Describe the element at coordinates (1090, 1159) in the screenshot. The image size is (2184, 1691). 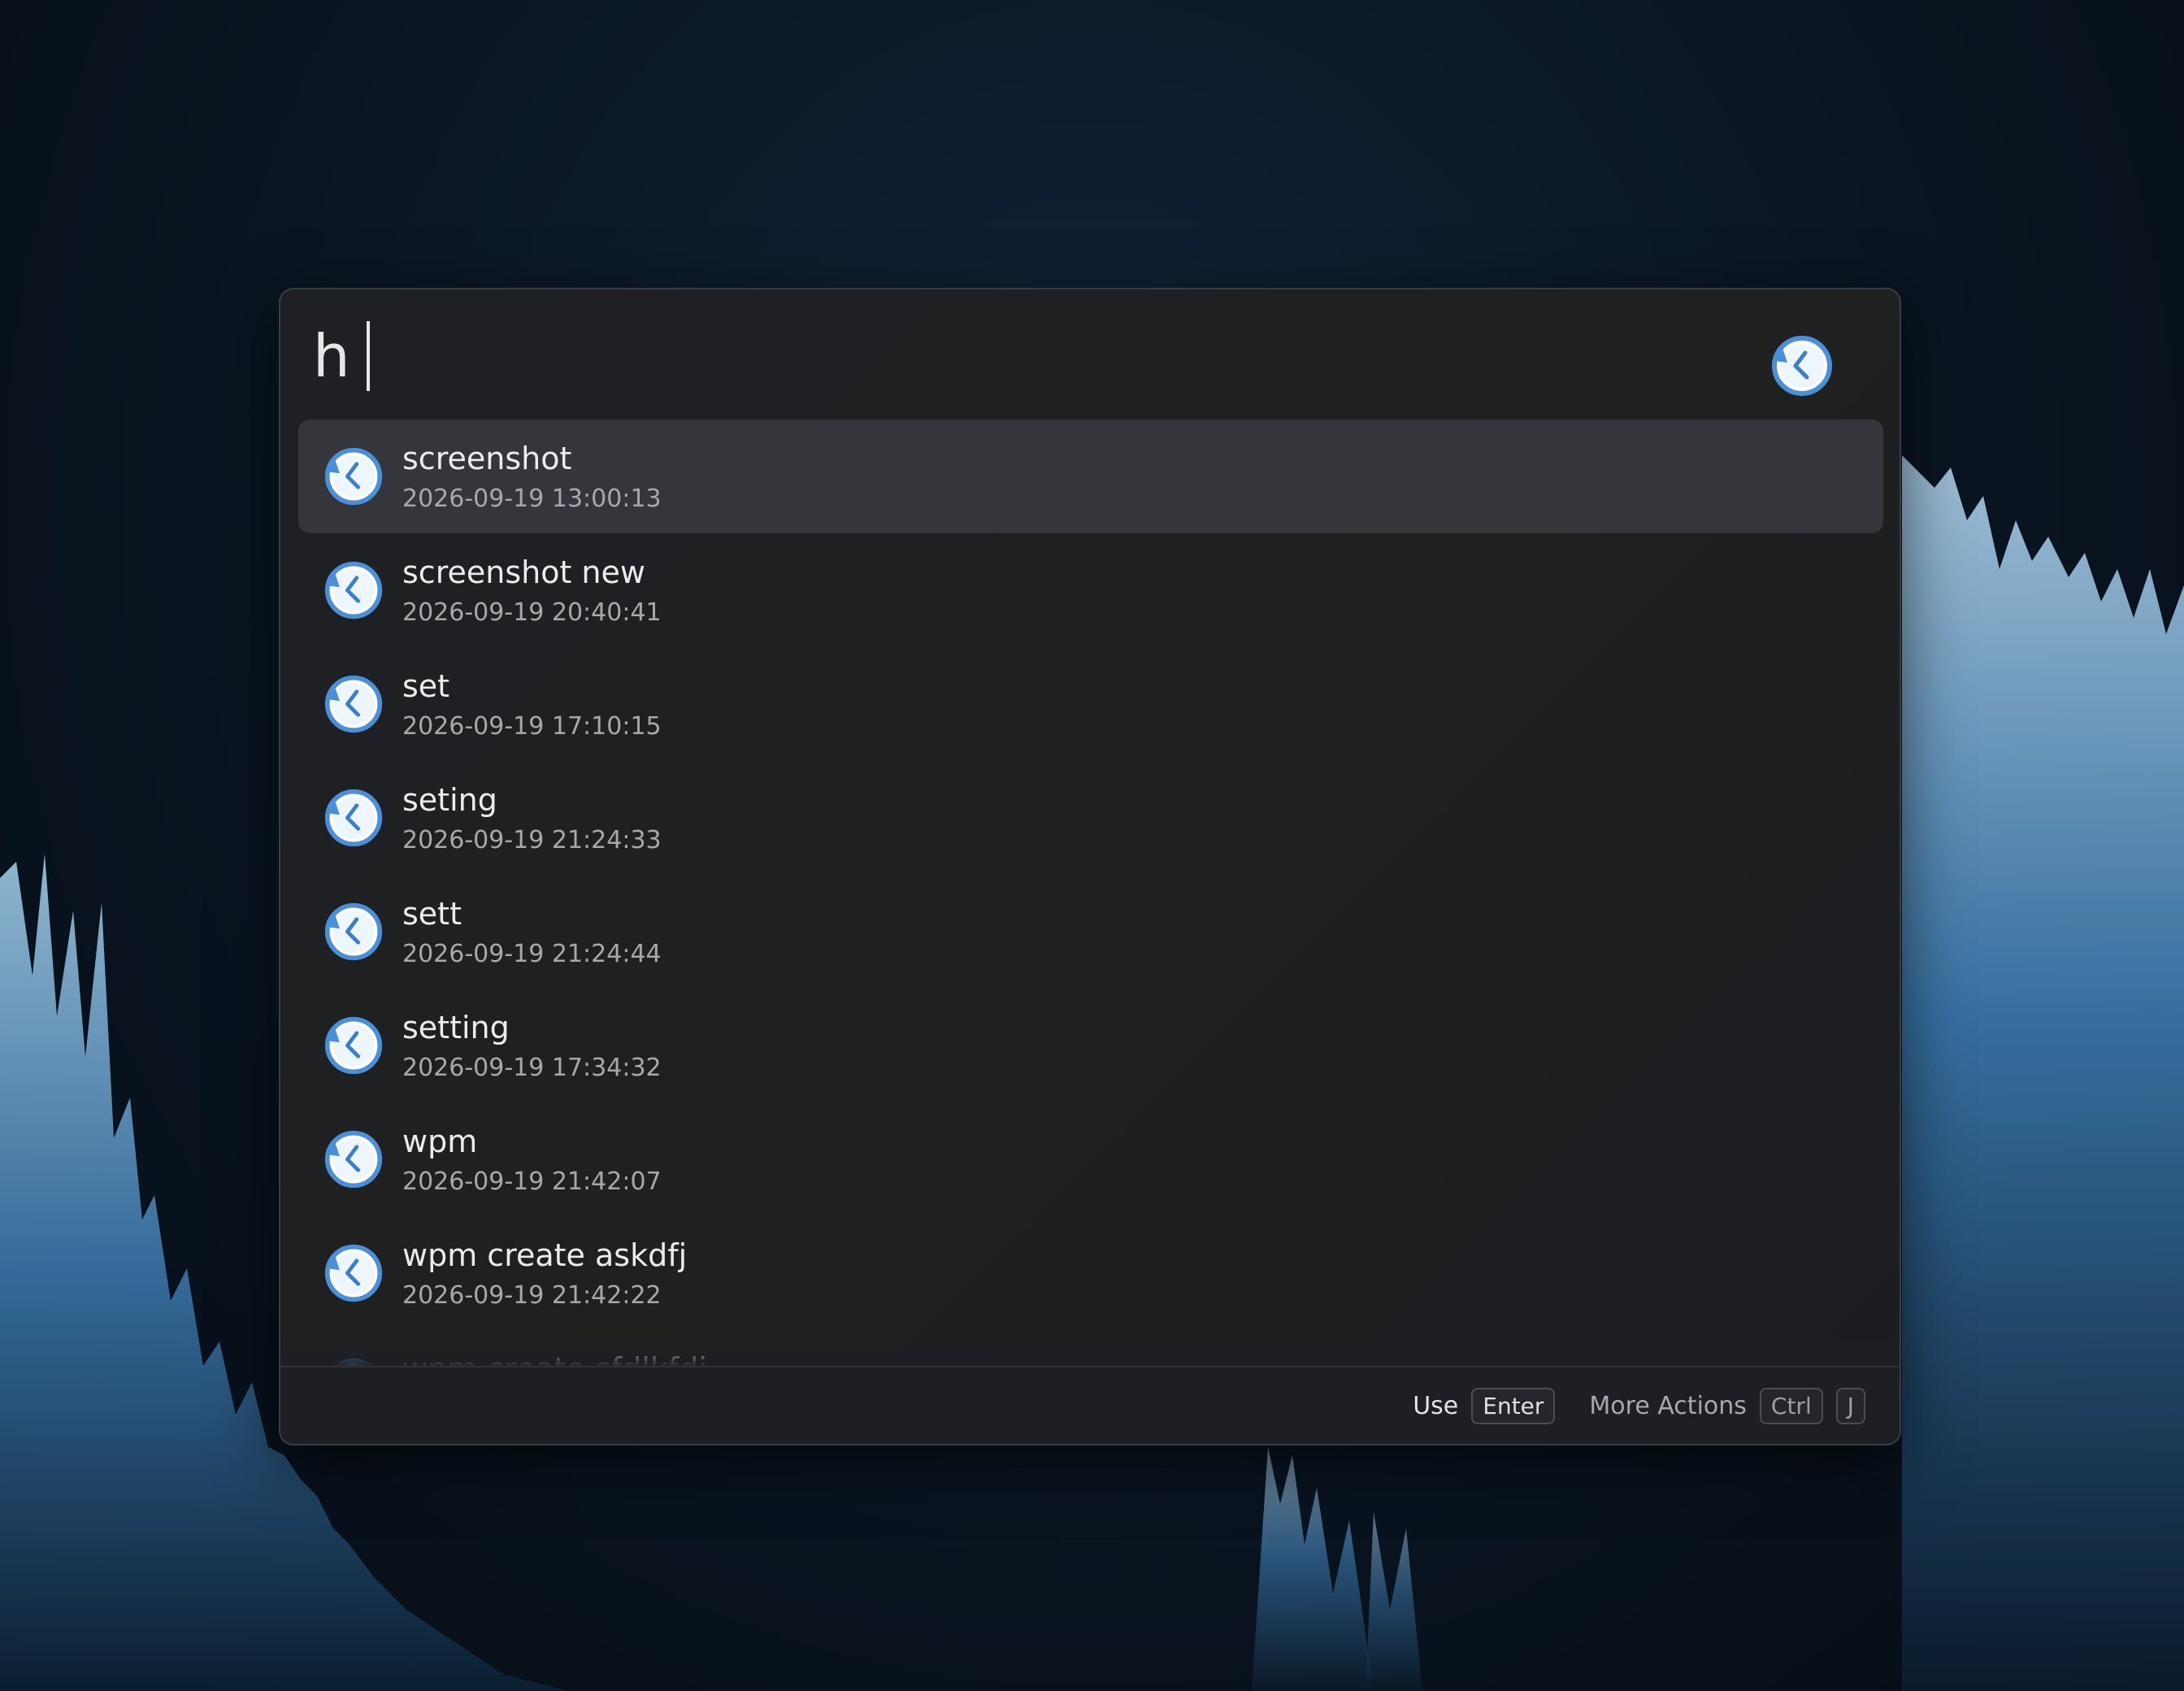
I see `result-row: wpm 2026-09-19 21:42:07` at that location.